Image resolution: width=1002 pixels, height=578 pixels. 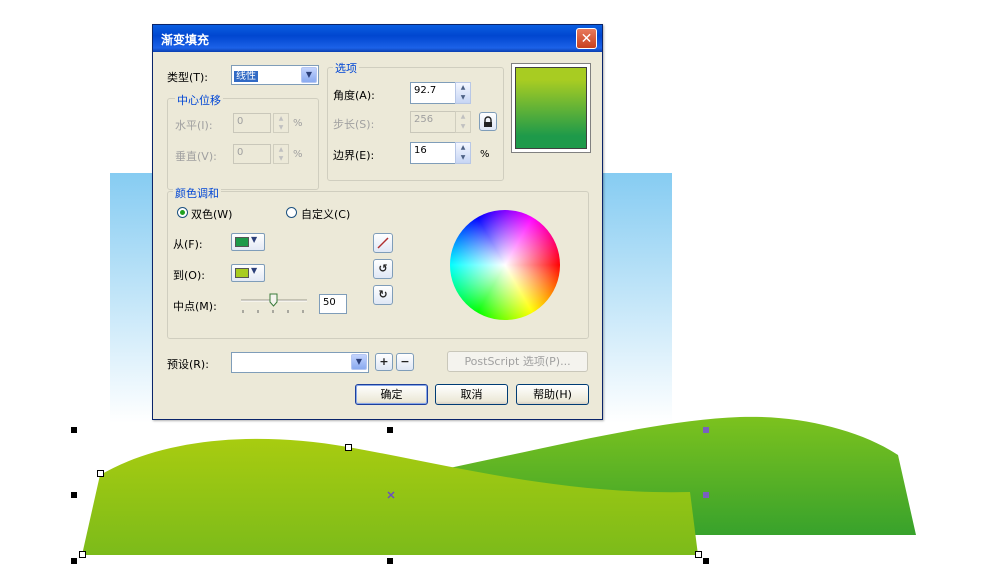 What do you see at coordinates (275, 75) in the screenshot?
I see `type-select: 线性 ▼` at bounding box center [275, 75].